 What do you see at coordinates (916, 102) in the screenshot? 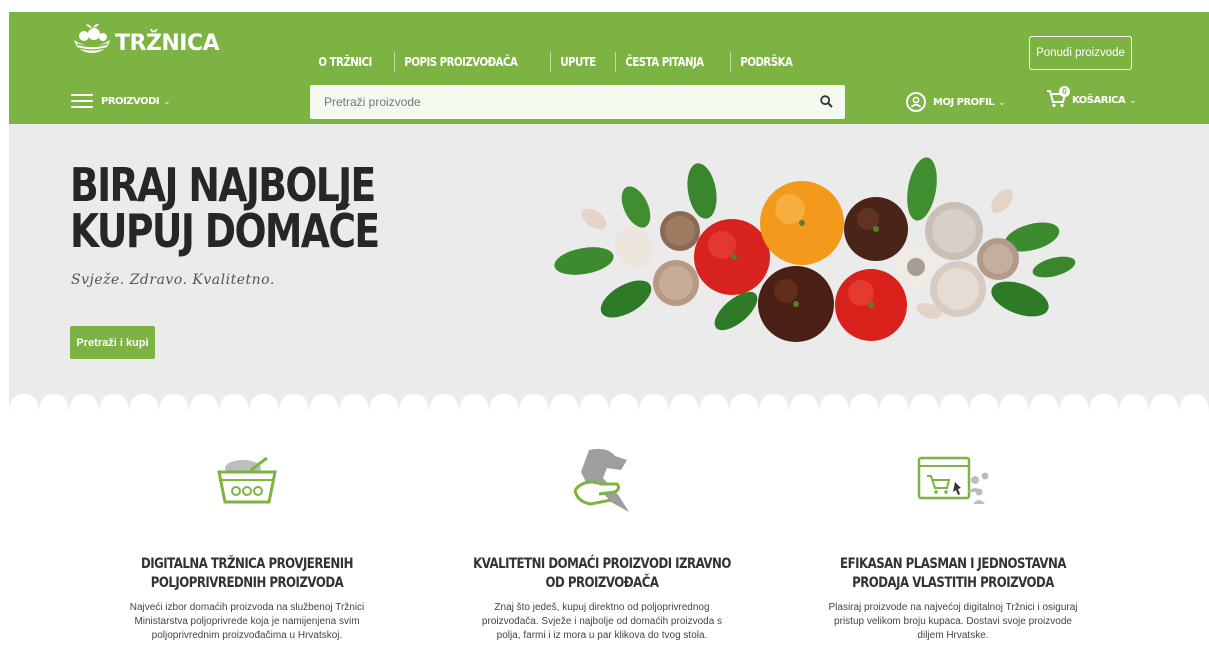
I see `user-icon` at bounding box center [916, 102].